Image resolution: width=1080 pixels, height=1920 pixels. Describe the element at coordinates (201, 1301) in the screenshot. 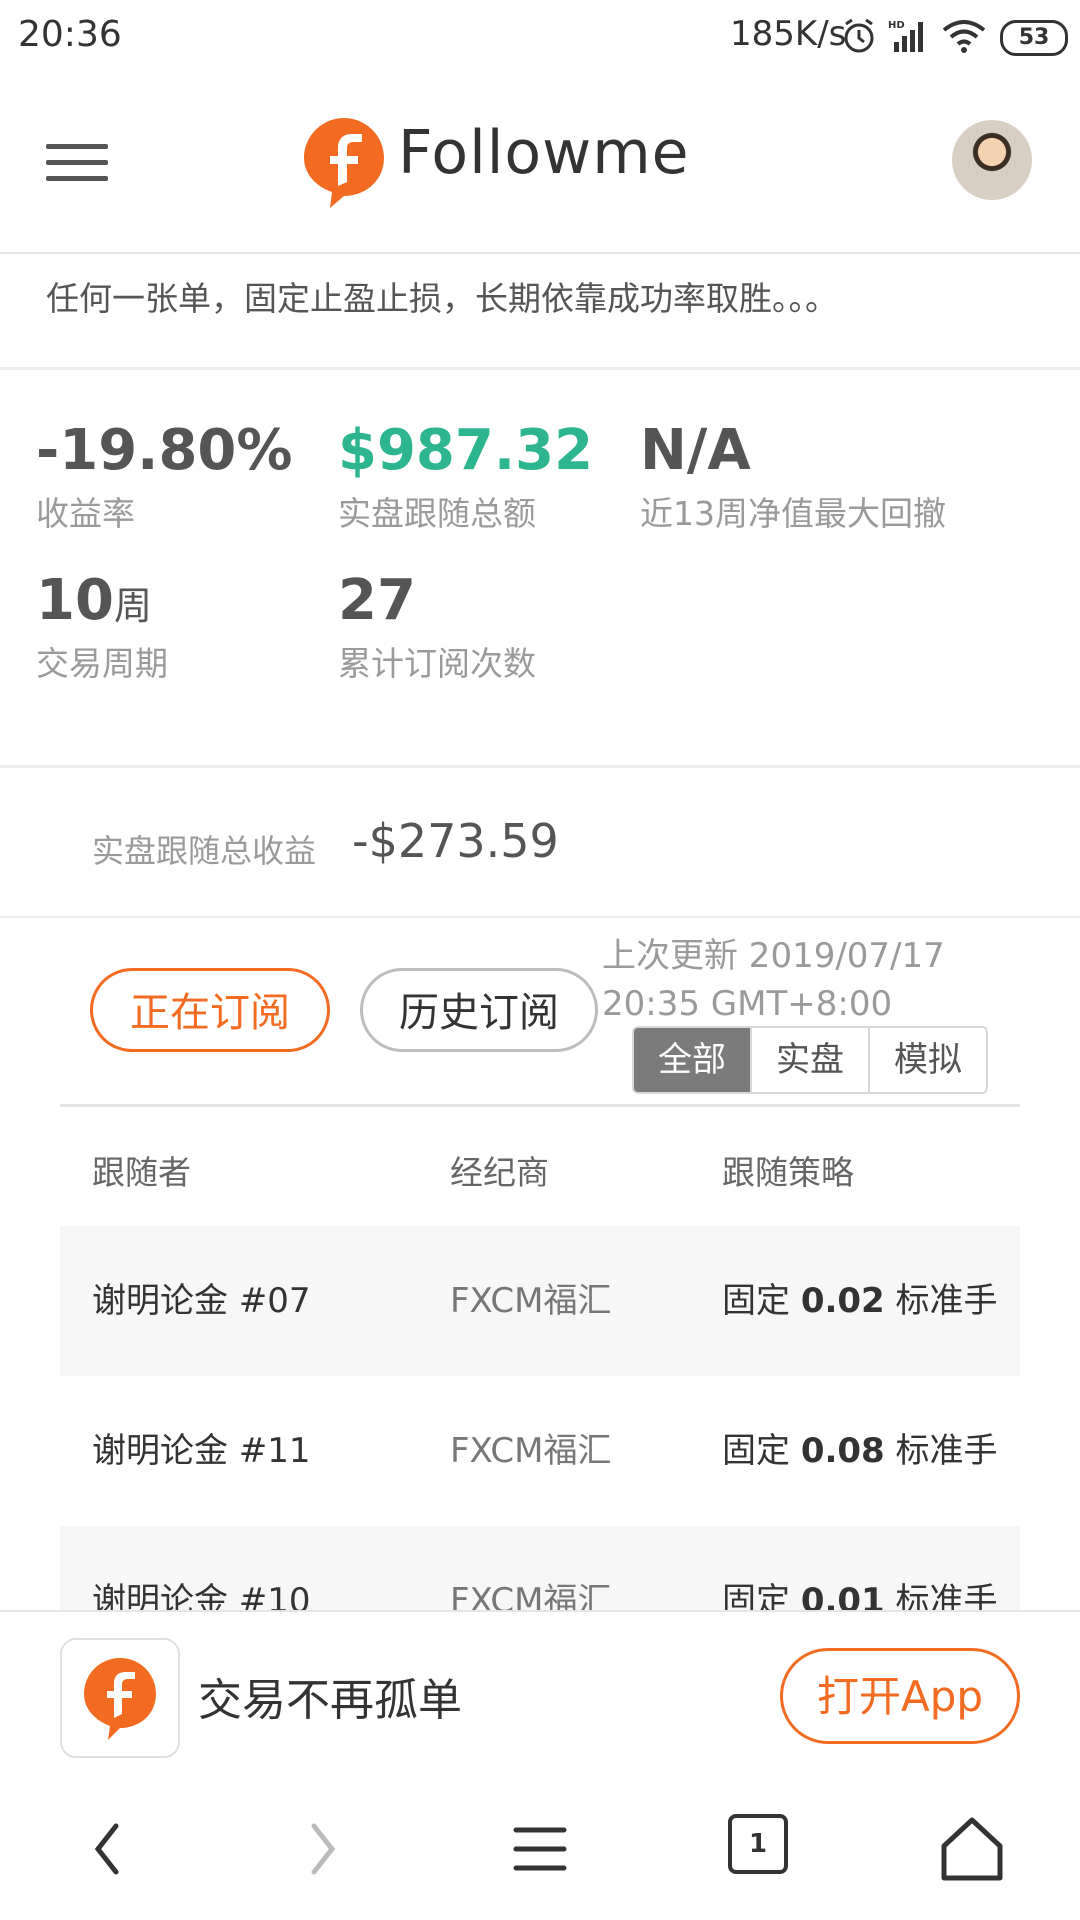

I see `follower-name: 谢明论金 #07` at that location.